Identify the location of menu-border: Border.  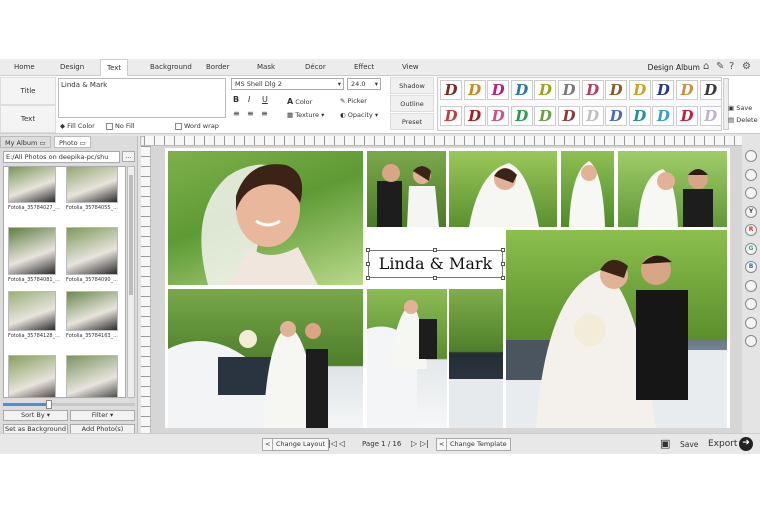
(217, 67).